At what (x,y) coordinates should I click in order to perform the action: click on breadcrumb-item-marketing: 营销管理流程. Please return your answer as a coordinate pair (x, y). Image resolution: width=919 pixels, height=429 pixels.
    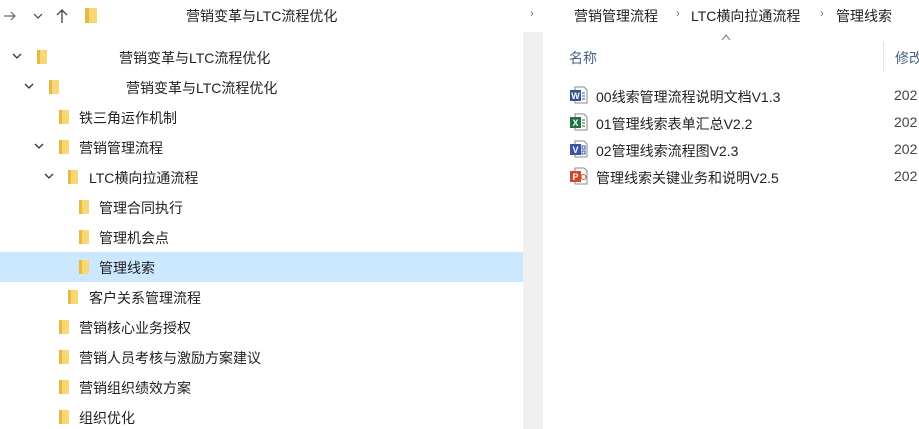
    Looking at the image, I should click on (616, 16).